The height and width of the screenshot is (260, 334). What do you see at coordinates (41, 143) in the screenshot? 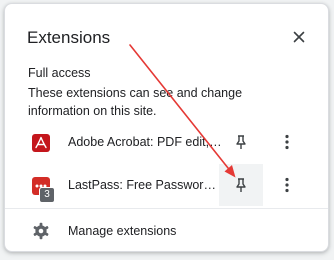
I see `adobe-acrobat-icon` at bounding box center [41, 143].